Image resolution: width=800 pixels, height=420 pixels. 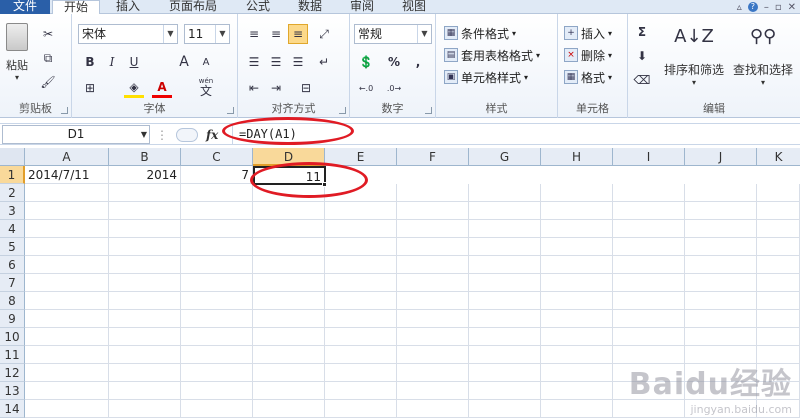 What do you see at coordinates (298, 62) in the screenshot?
I see `align-right-icon: ☰` at bounding box center [298, 62].